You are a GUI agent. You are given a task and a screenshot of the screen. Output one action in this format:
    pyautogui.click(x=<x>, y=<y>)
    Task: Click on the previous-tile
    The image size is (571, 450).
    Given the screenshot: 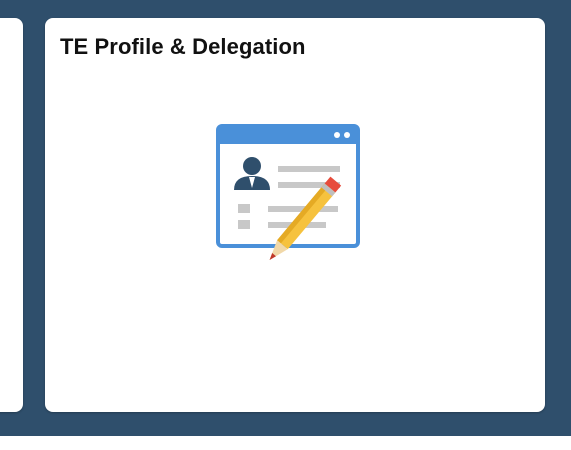 What is the action you would take?
    pyautogui.click(x=11, y=215)
    